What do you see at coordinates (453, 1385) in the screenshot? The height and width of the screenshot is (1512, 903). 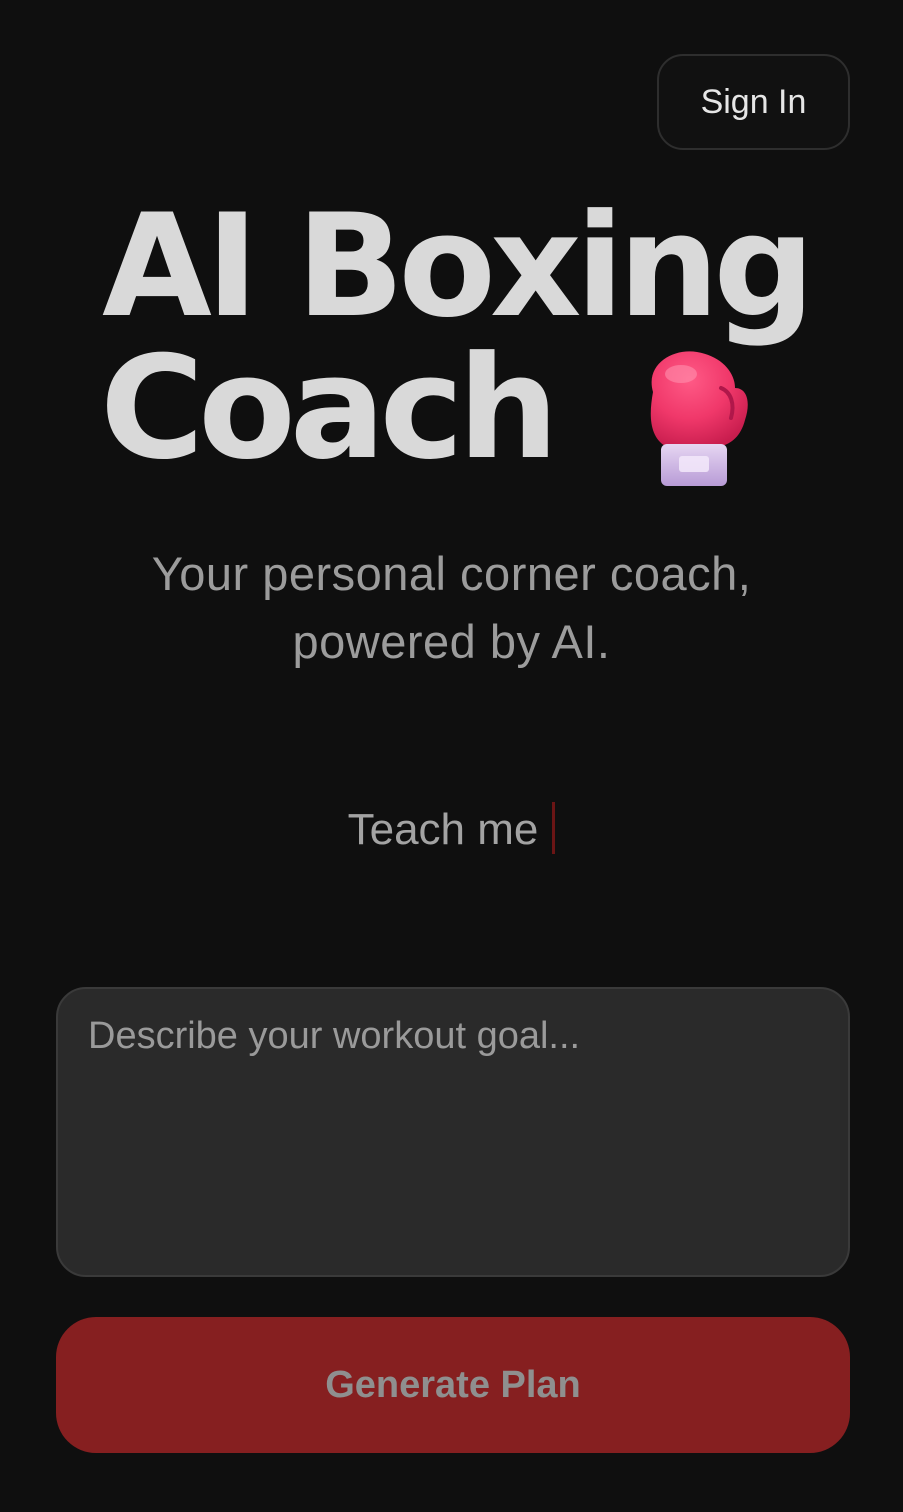 I see `generate-plan-button: Generate Plan` at bounding box center [453, 1385].